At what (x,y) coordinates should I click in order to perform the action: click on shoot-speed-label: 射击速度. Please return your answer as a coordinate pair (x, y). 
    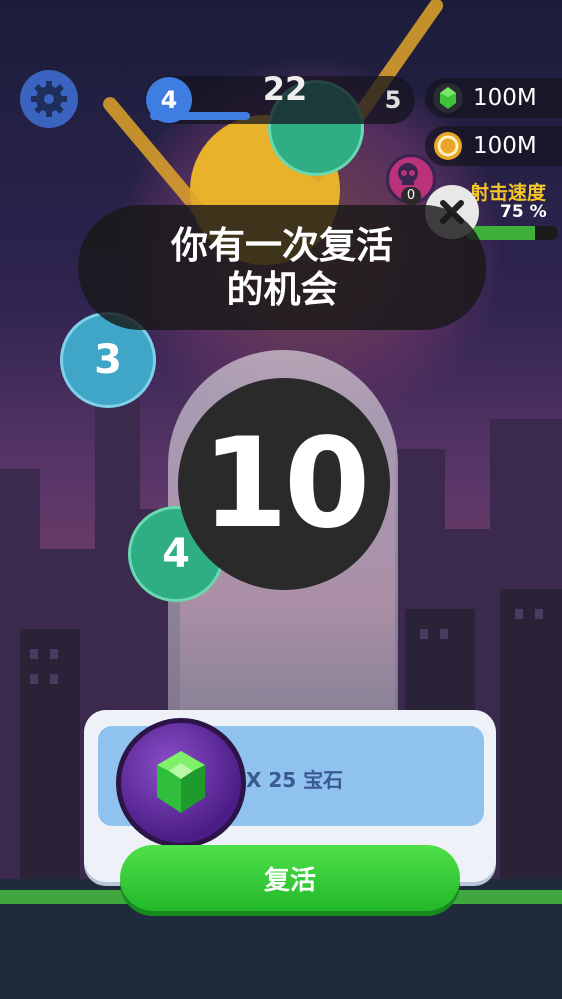
    Looking at the image, I should click on (508, 193).